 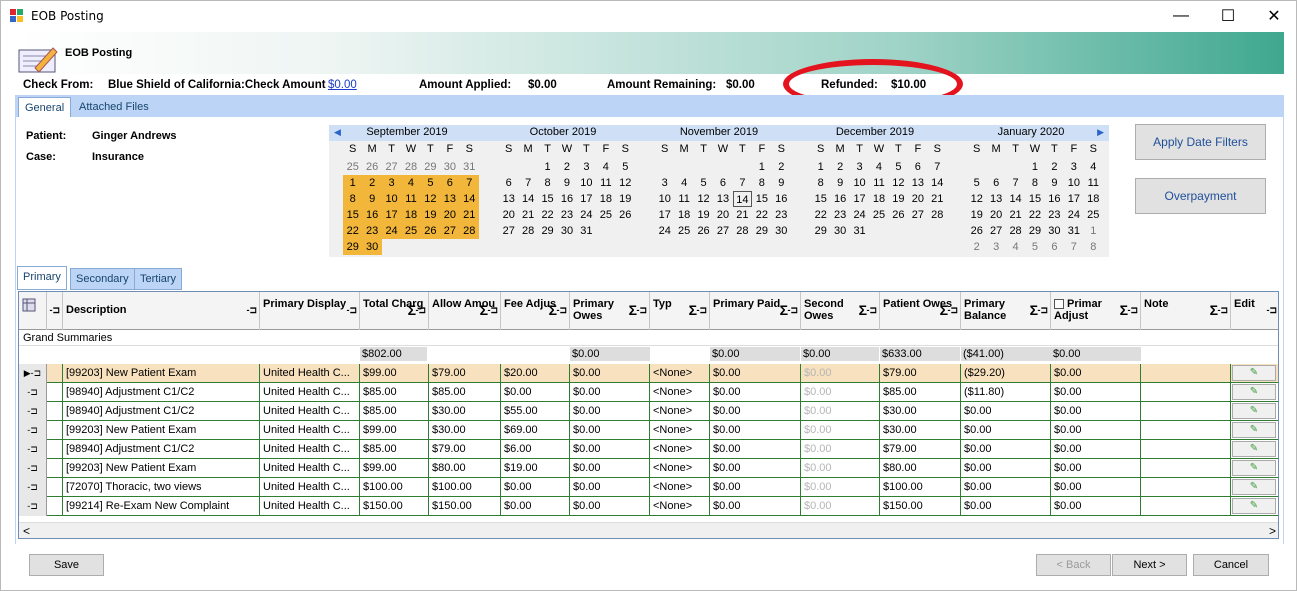 I want to click on calendar-day: 6, so click(x=995, y=183).